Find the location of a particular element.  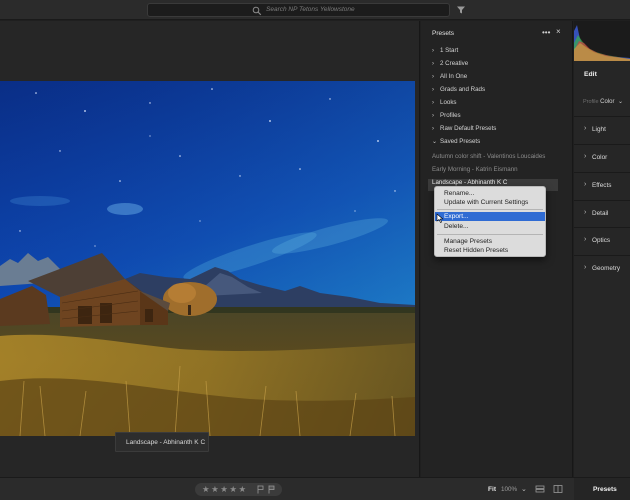

preset-item-early-morning: Early Morning - Katrin Eismann is located at coordinates (475, 172).